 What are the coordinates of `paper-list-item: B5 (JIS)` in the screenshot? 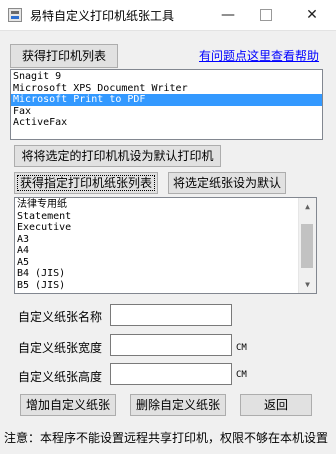 It's located at (157, 286).